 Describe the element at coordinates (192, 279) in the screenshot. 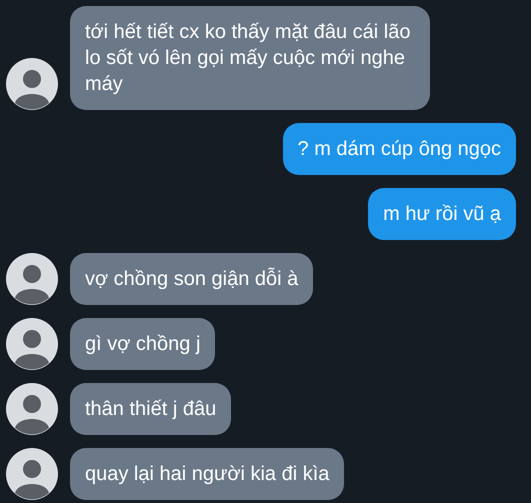

I see `message-bubble: vợ chồng son giận dỗi à` at that location.